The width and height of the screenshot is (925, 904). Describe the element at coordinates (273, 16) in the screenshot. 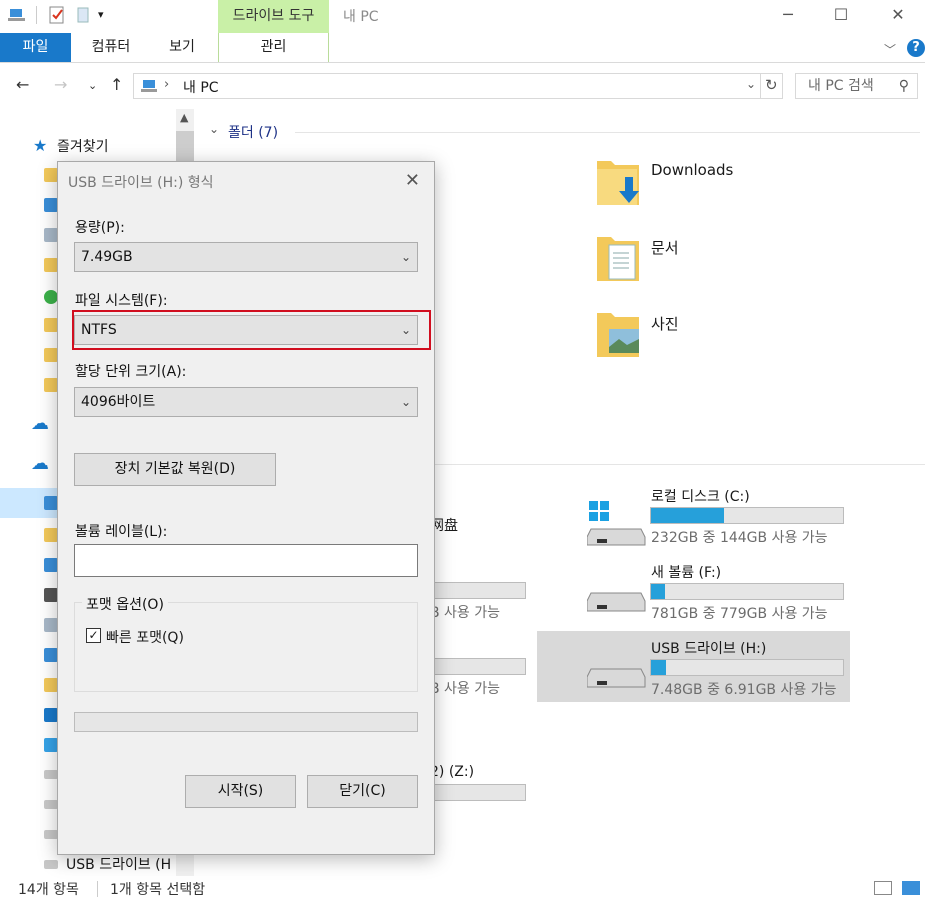

I see `context-tab-header: 드라이브 도구` at that location.